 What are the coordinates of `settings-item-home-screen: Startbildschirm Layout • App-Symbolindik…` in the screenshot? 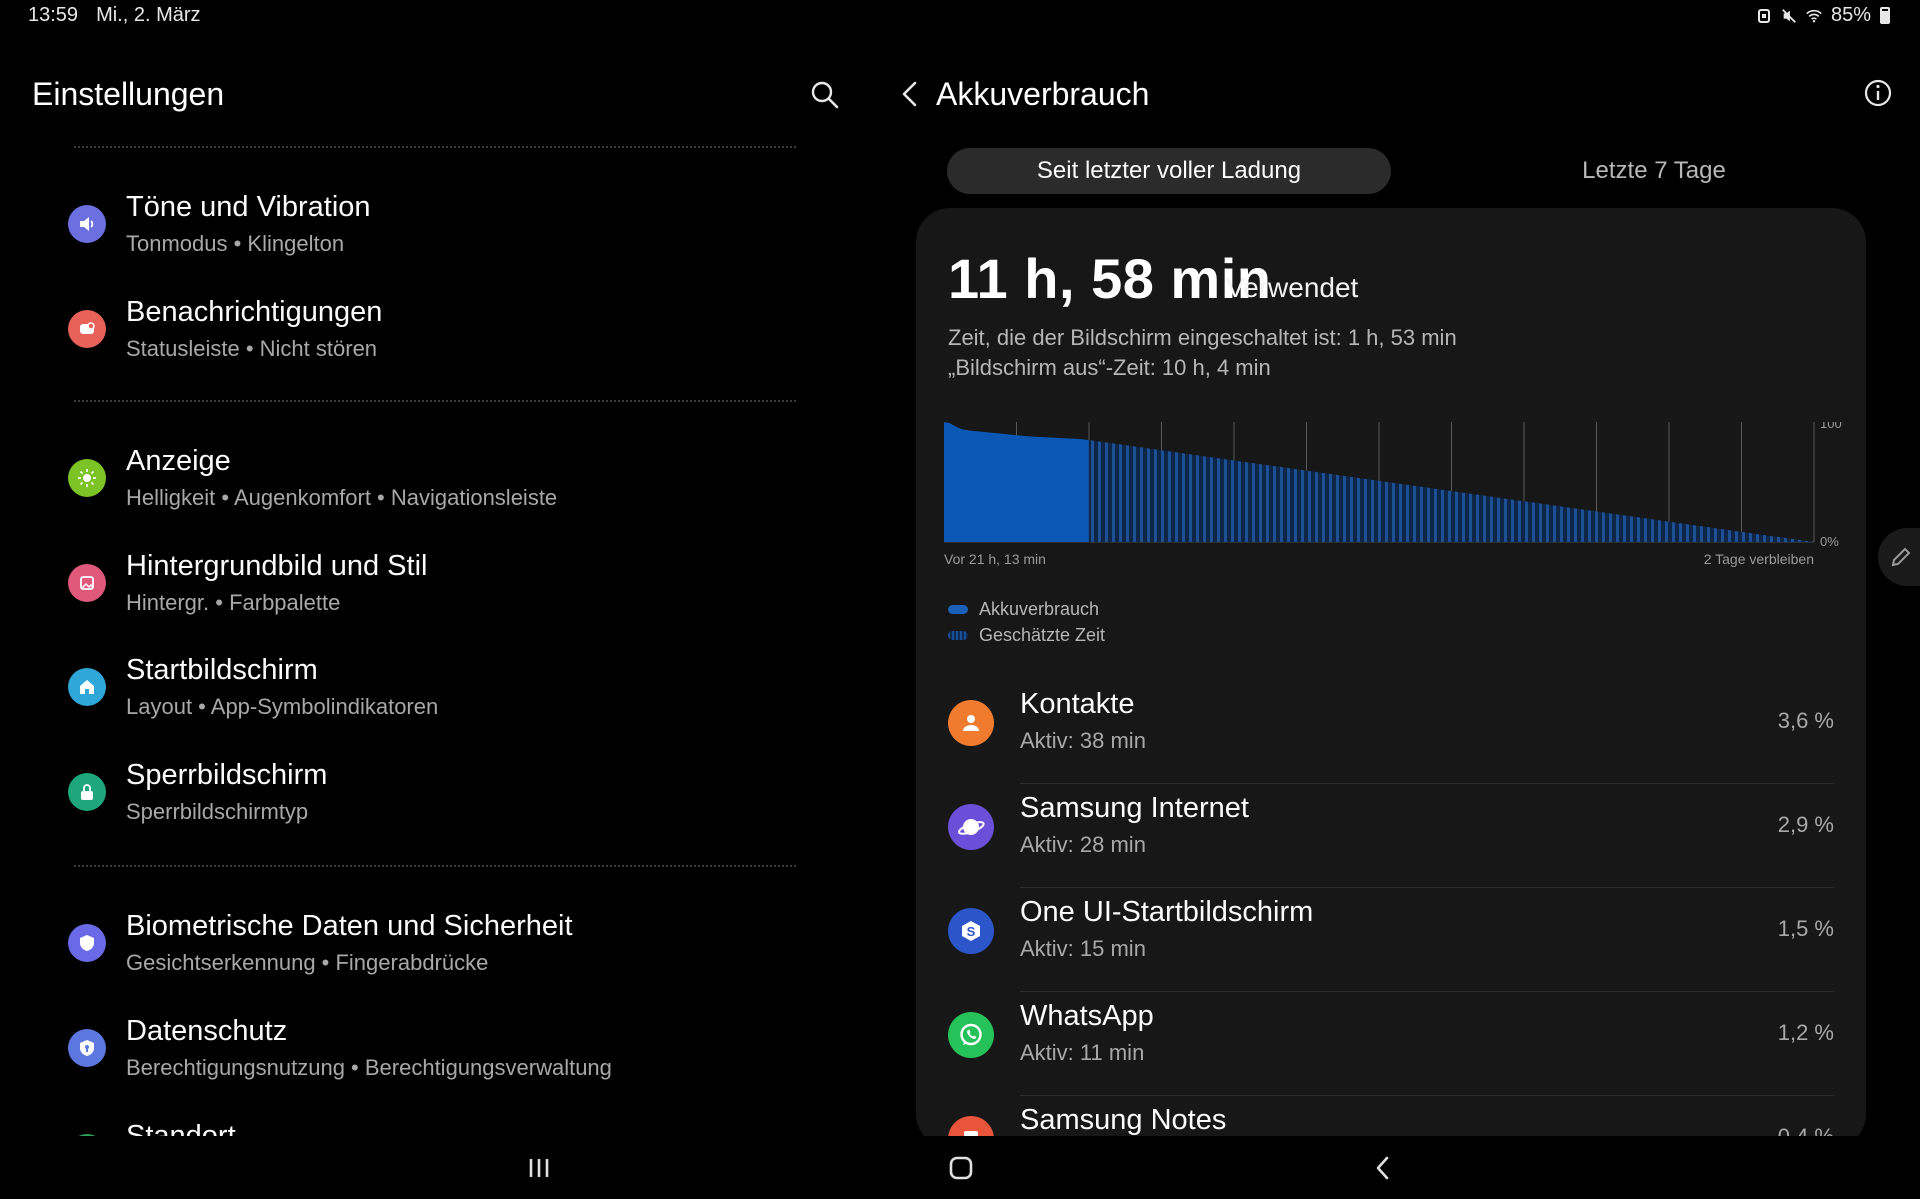 It's located at (438, 699).